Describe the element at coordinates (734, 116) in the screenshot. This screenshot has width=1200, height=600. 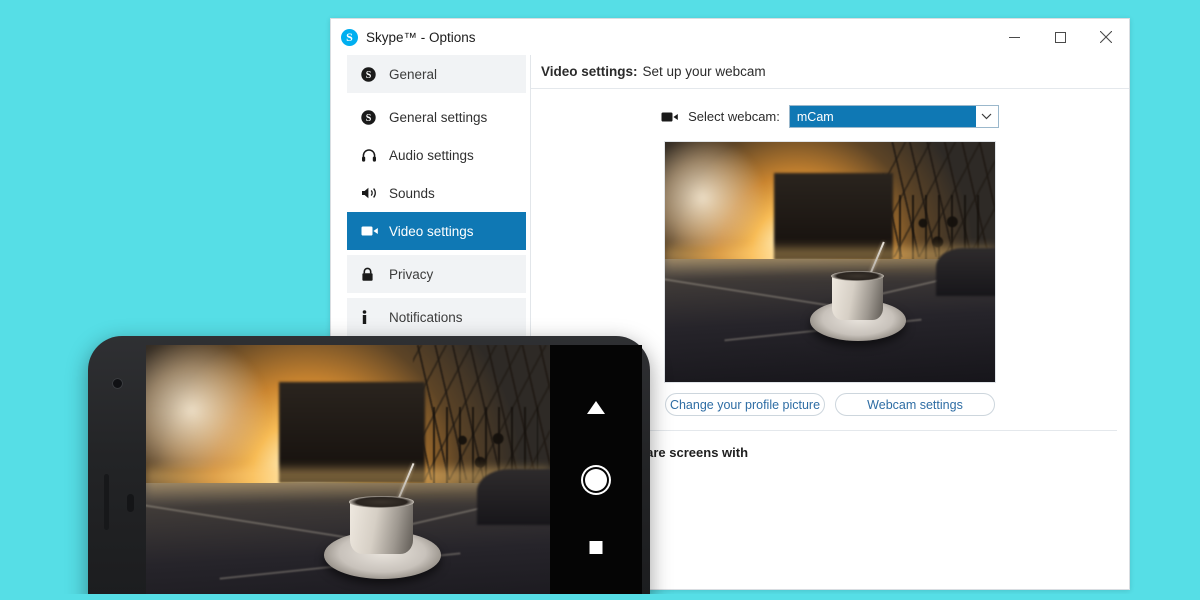
I see `webcam-select-label: Select webcam:` at that location.